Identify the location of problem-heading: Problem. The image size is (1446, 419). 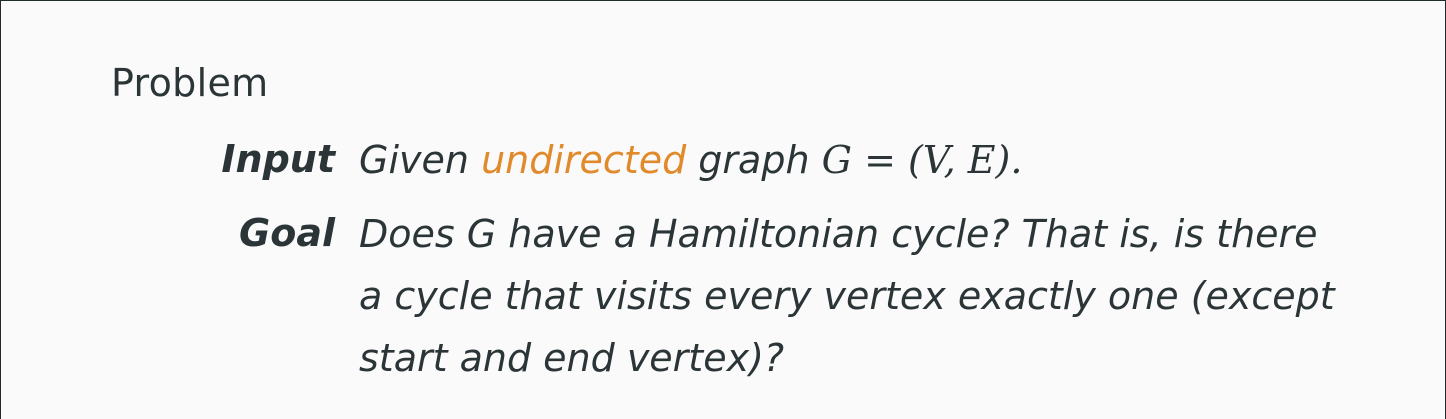
(190, 83).